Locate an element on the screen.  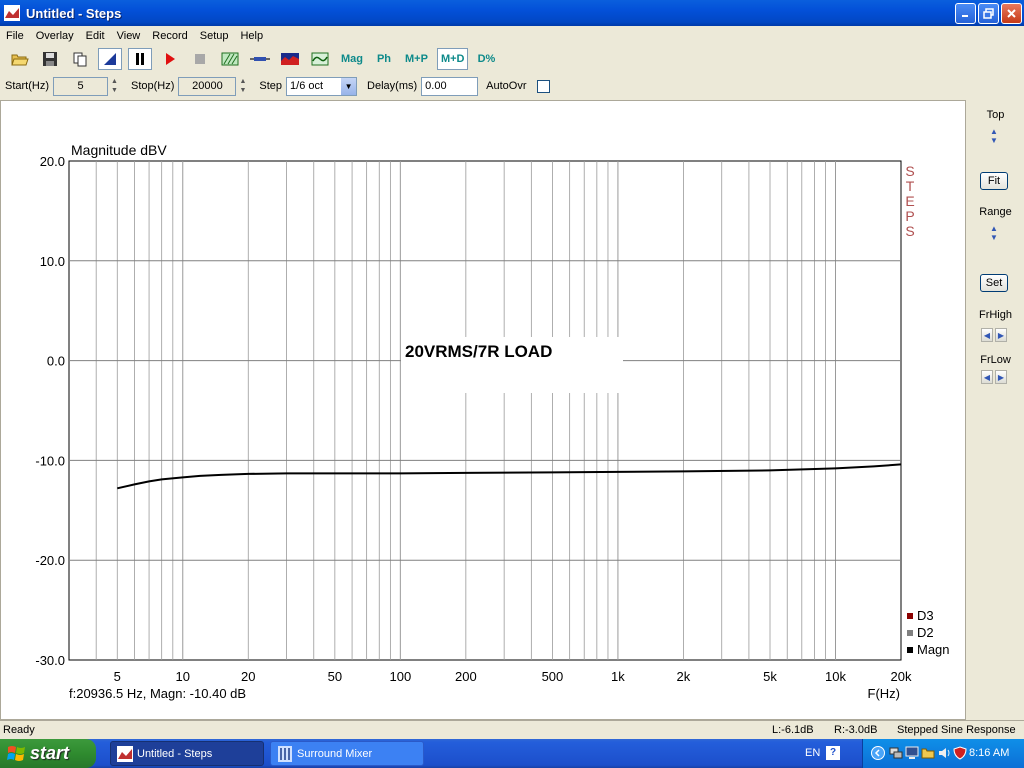
stop-label: Stop(Hz) is located at coordinates (153, 86).